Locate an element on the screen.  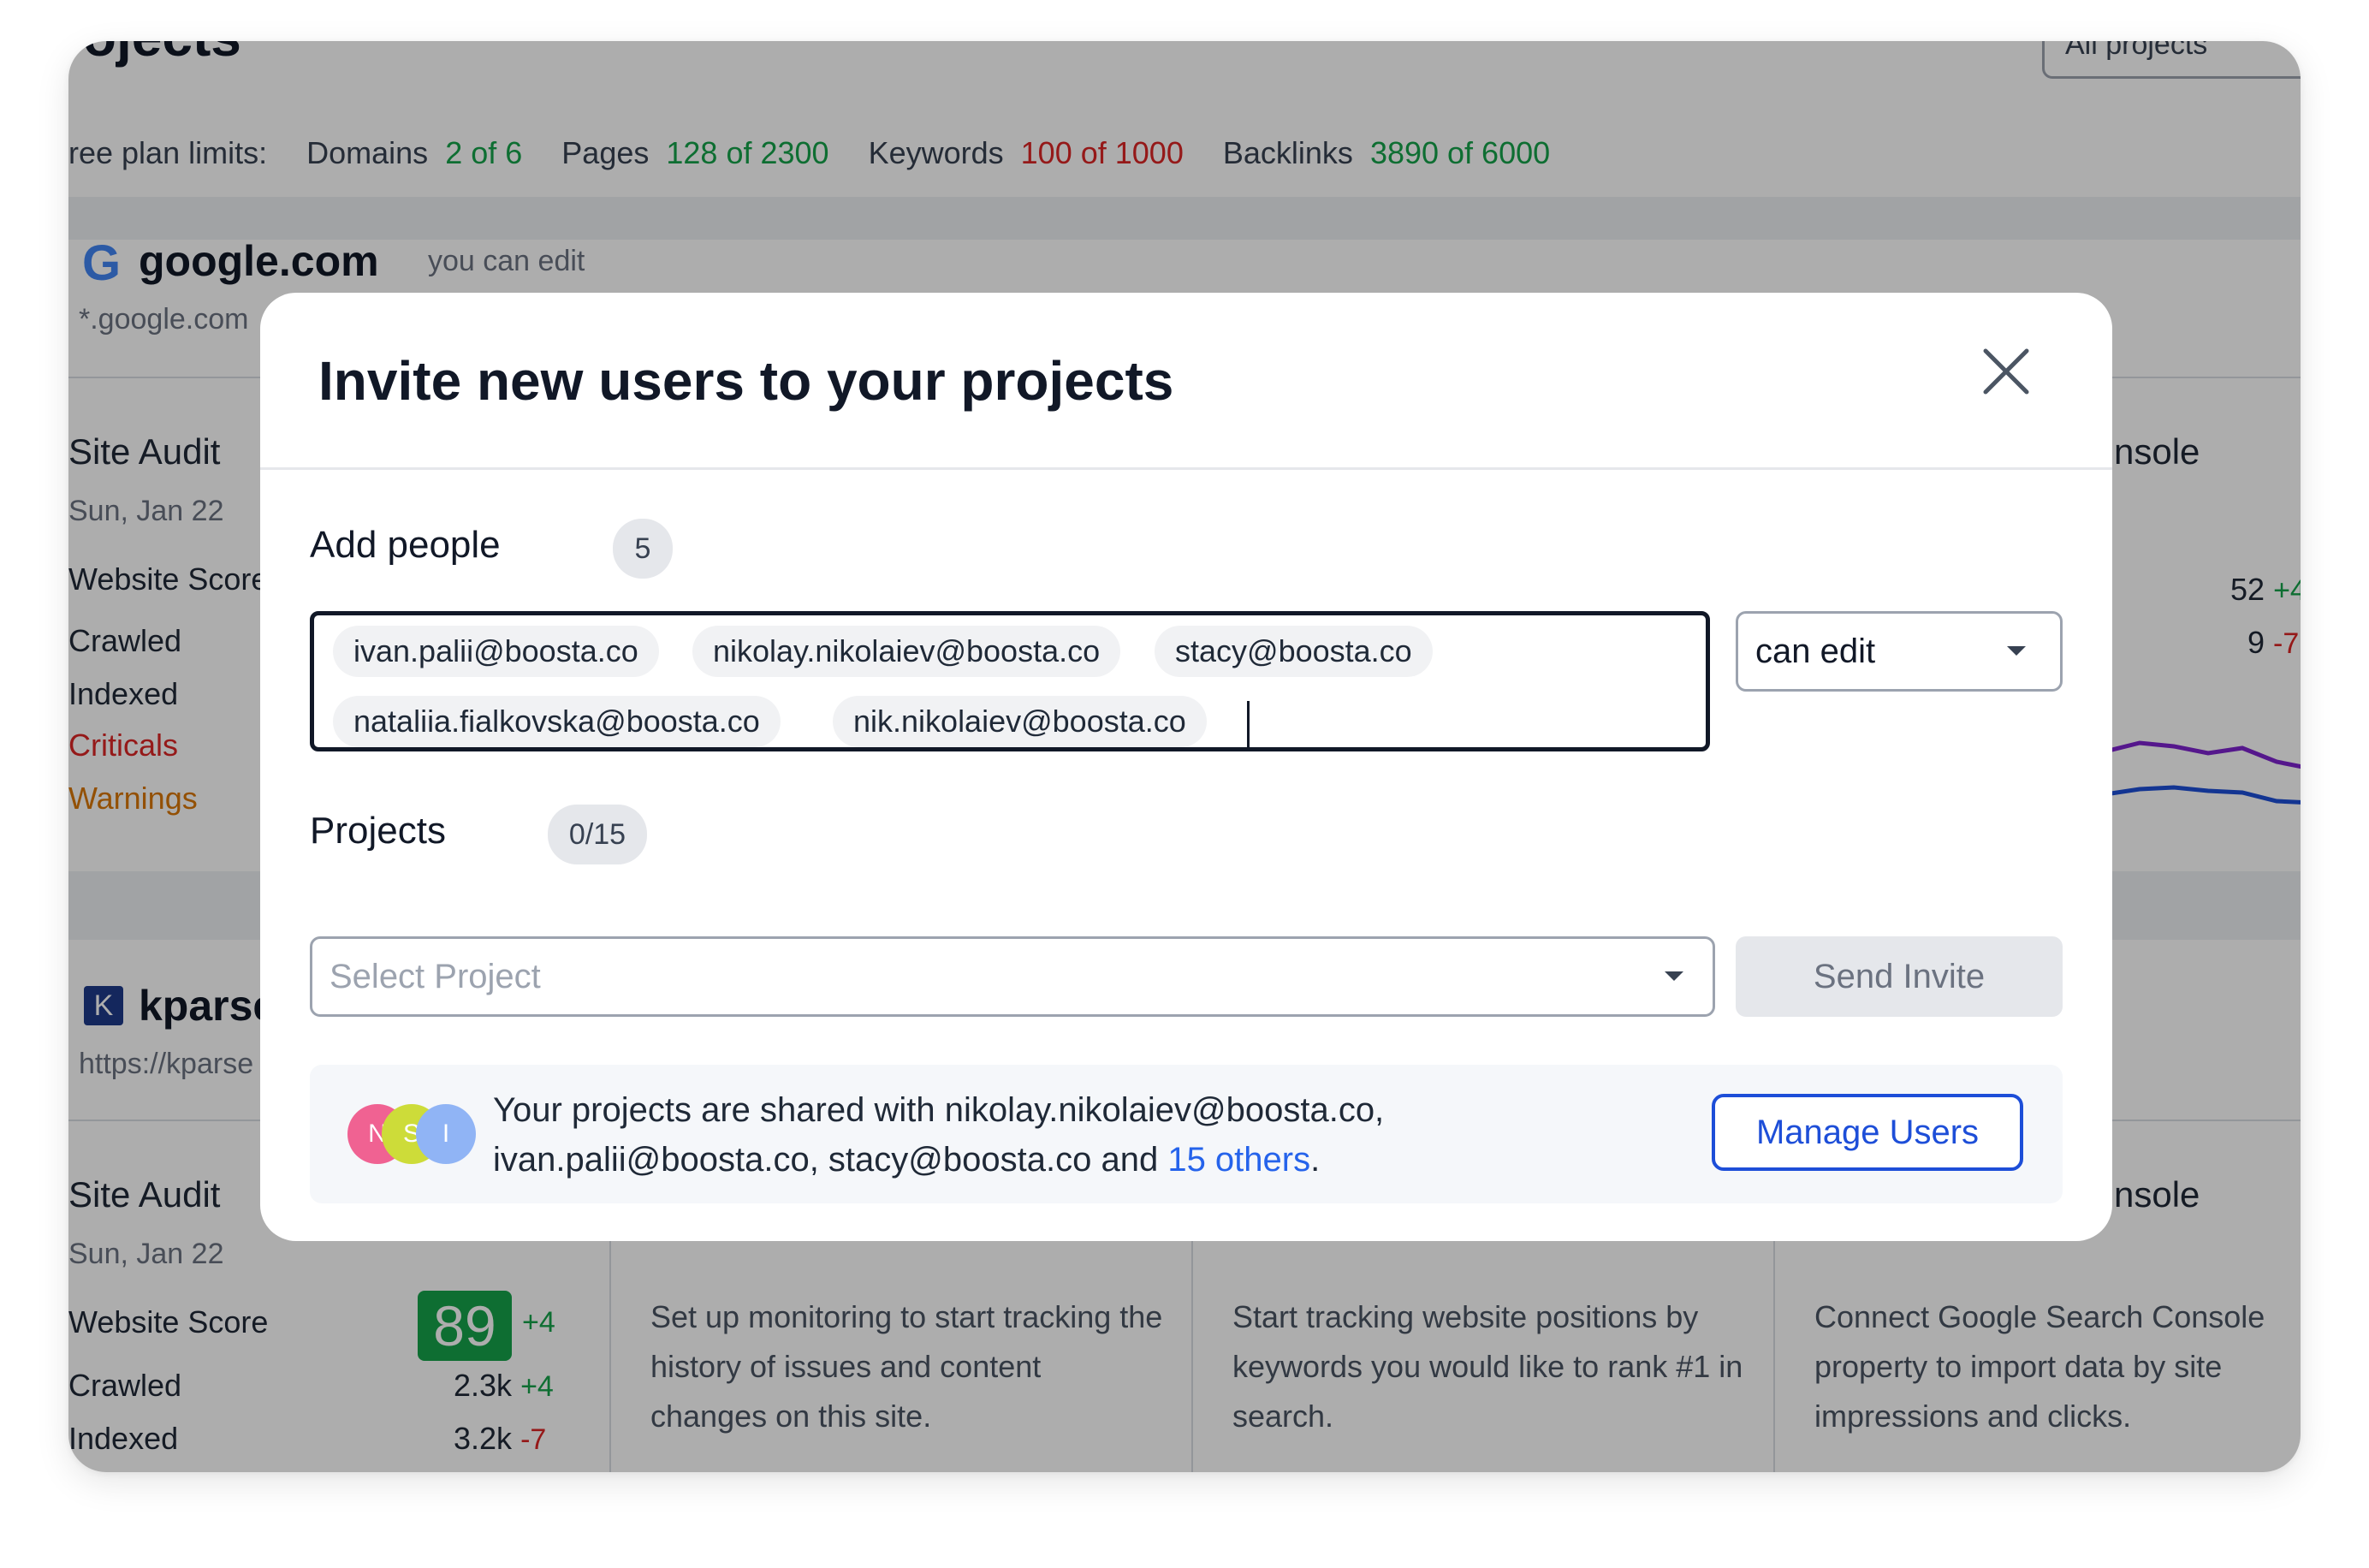
modal-divider is located at coordinates (1186, 468).